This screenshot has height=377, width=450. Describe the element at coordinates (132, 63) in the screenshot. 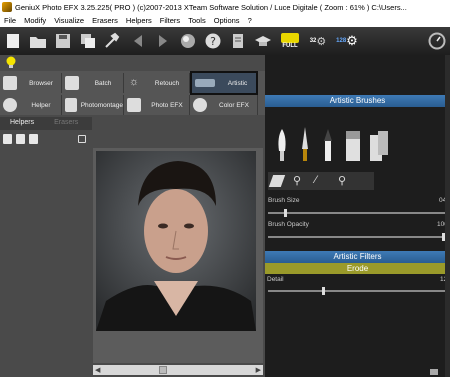

I see `tip-bar` at that location.